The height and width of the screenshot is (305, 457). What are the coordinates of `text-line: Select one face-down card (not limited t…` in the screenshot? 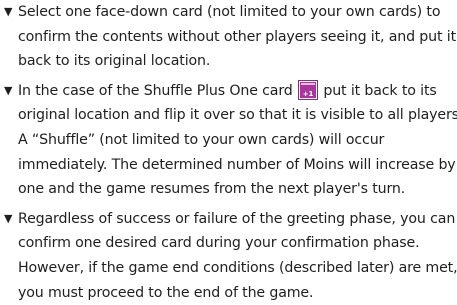 It's located at (229, 12).